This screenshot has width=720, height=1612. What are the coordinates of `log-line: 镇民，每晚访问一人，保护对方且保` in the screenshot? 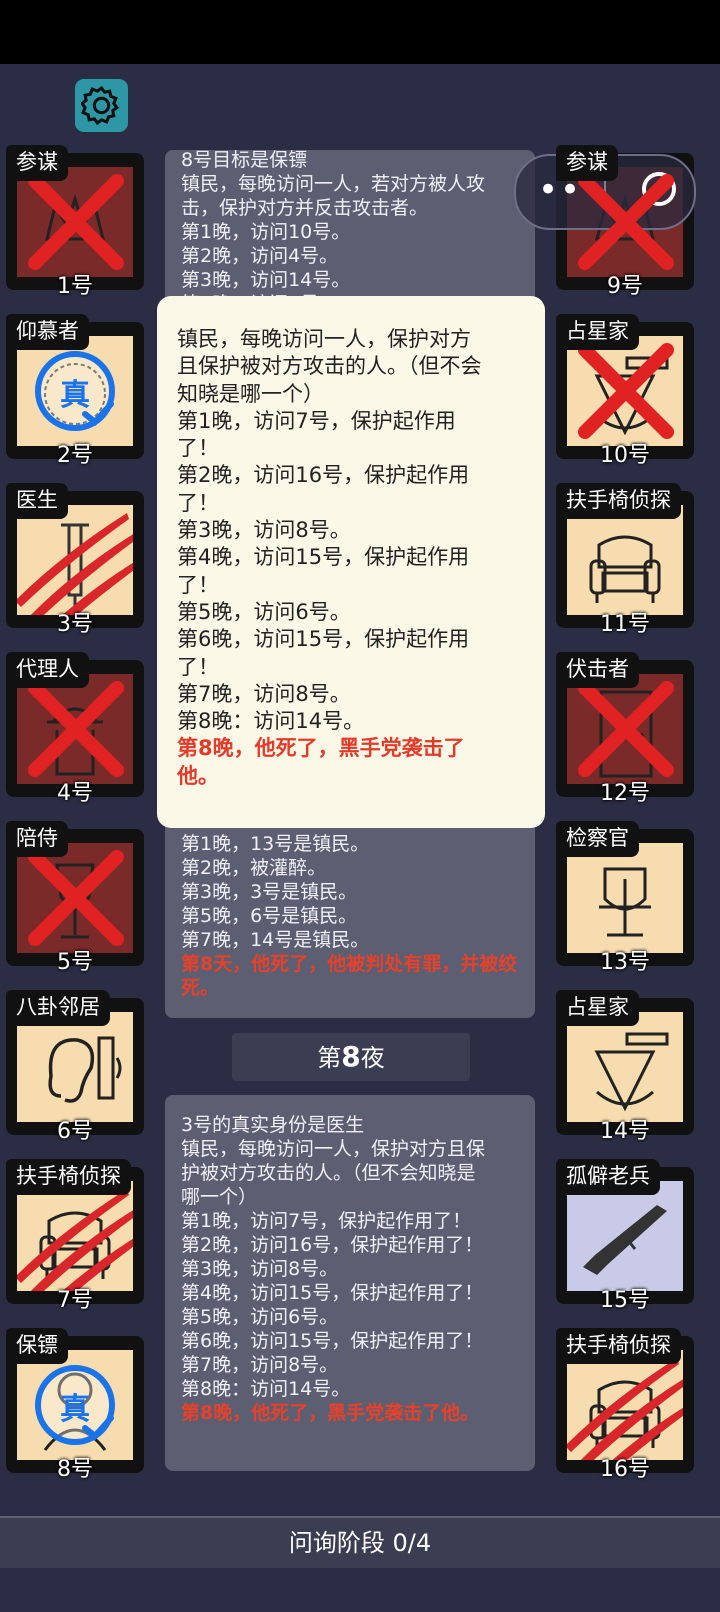 It's located at (333, 1149).